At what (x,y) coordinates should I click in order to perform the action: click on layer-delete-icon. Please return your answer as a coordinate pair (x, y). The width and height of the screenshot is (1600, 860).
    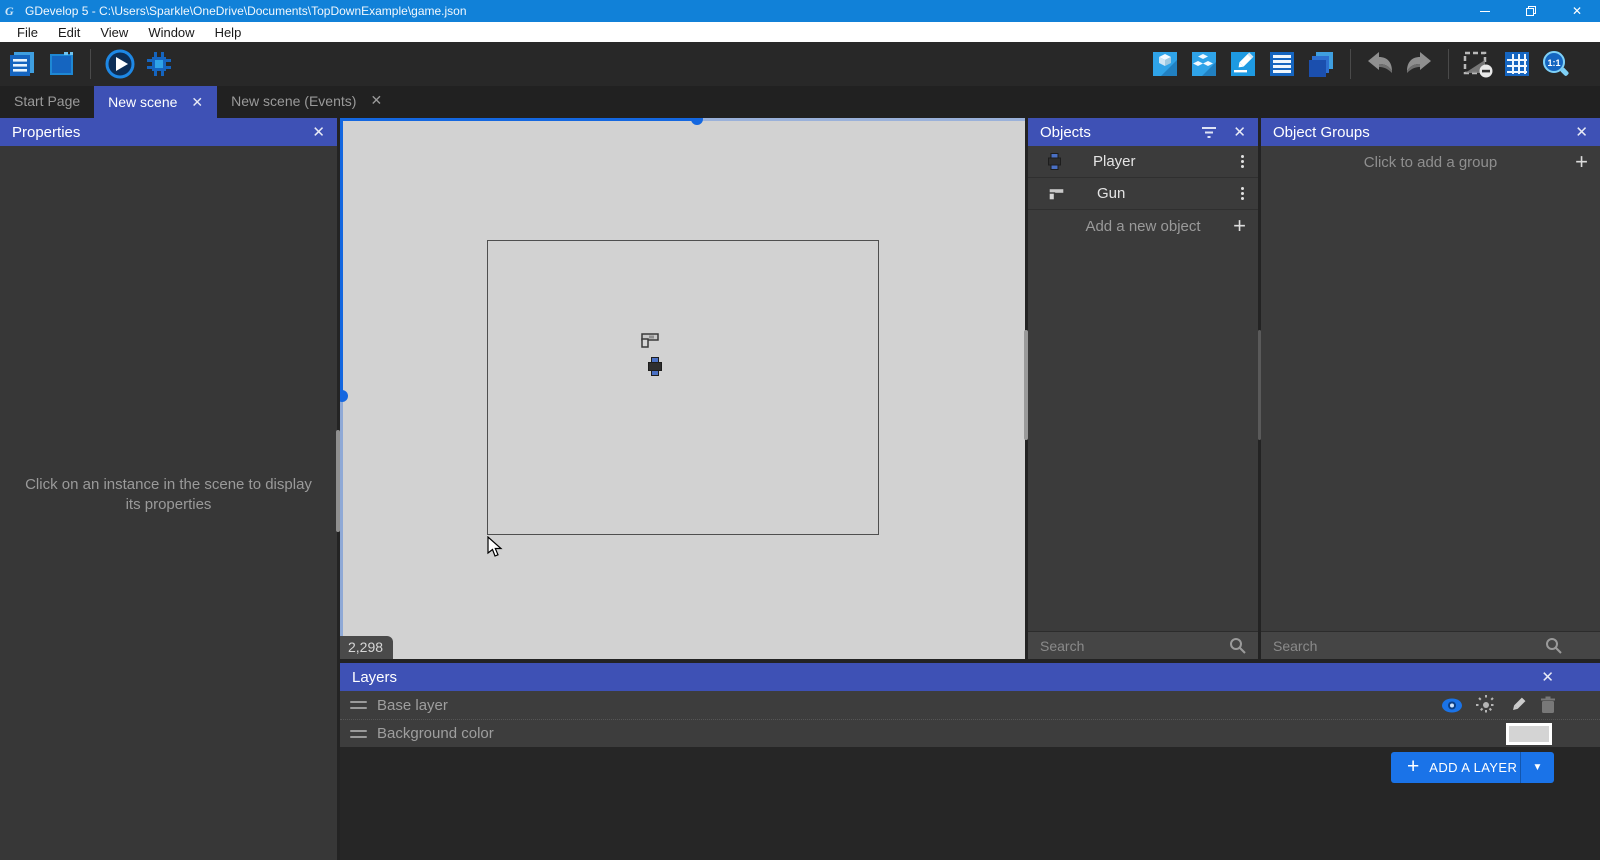
    Looking at the image, I should click on (1548, 705).